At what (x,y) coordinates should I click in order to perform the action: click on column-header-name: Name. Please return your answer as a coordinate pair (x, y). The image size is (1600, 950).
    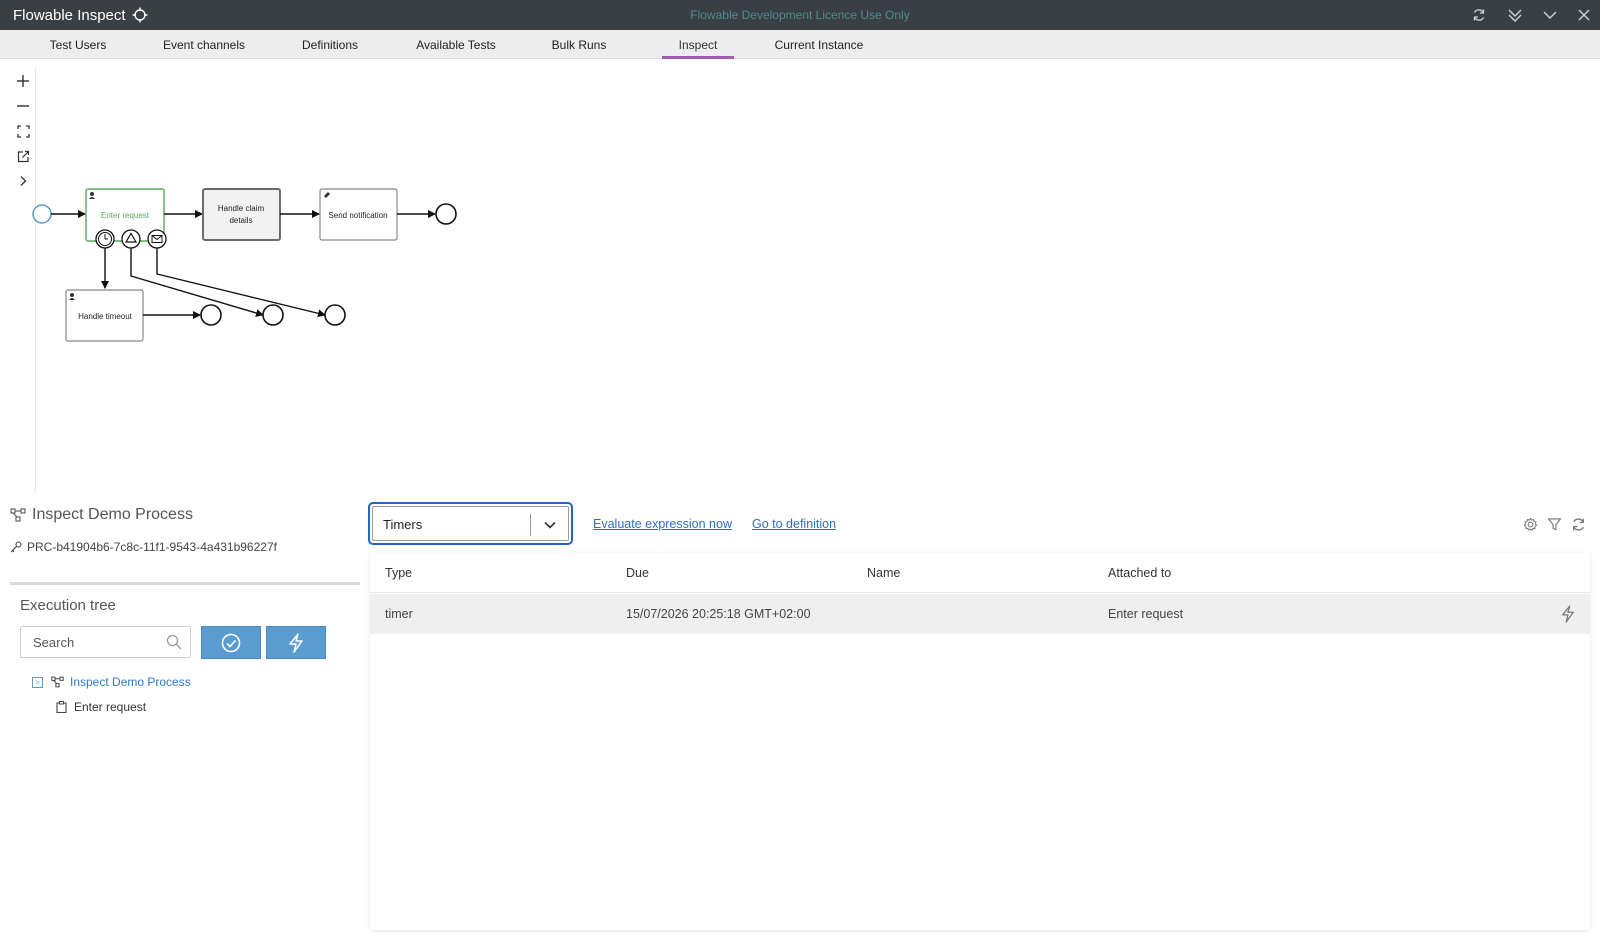
    Looking at the image, I should click on (883, 573).